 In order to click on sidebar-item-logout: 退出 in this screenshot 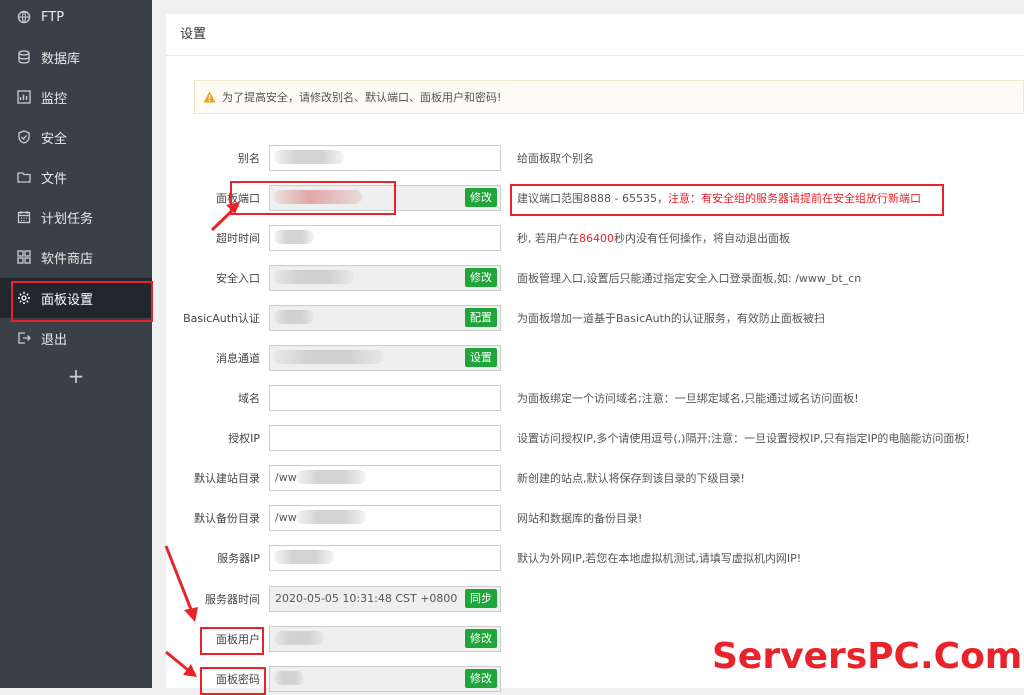, I will do `click(76, 338)`.